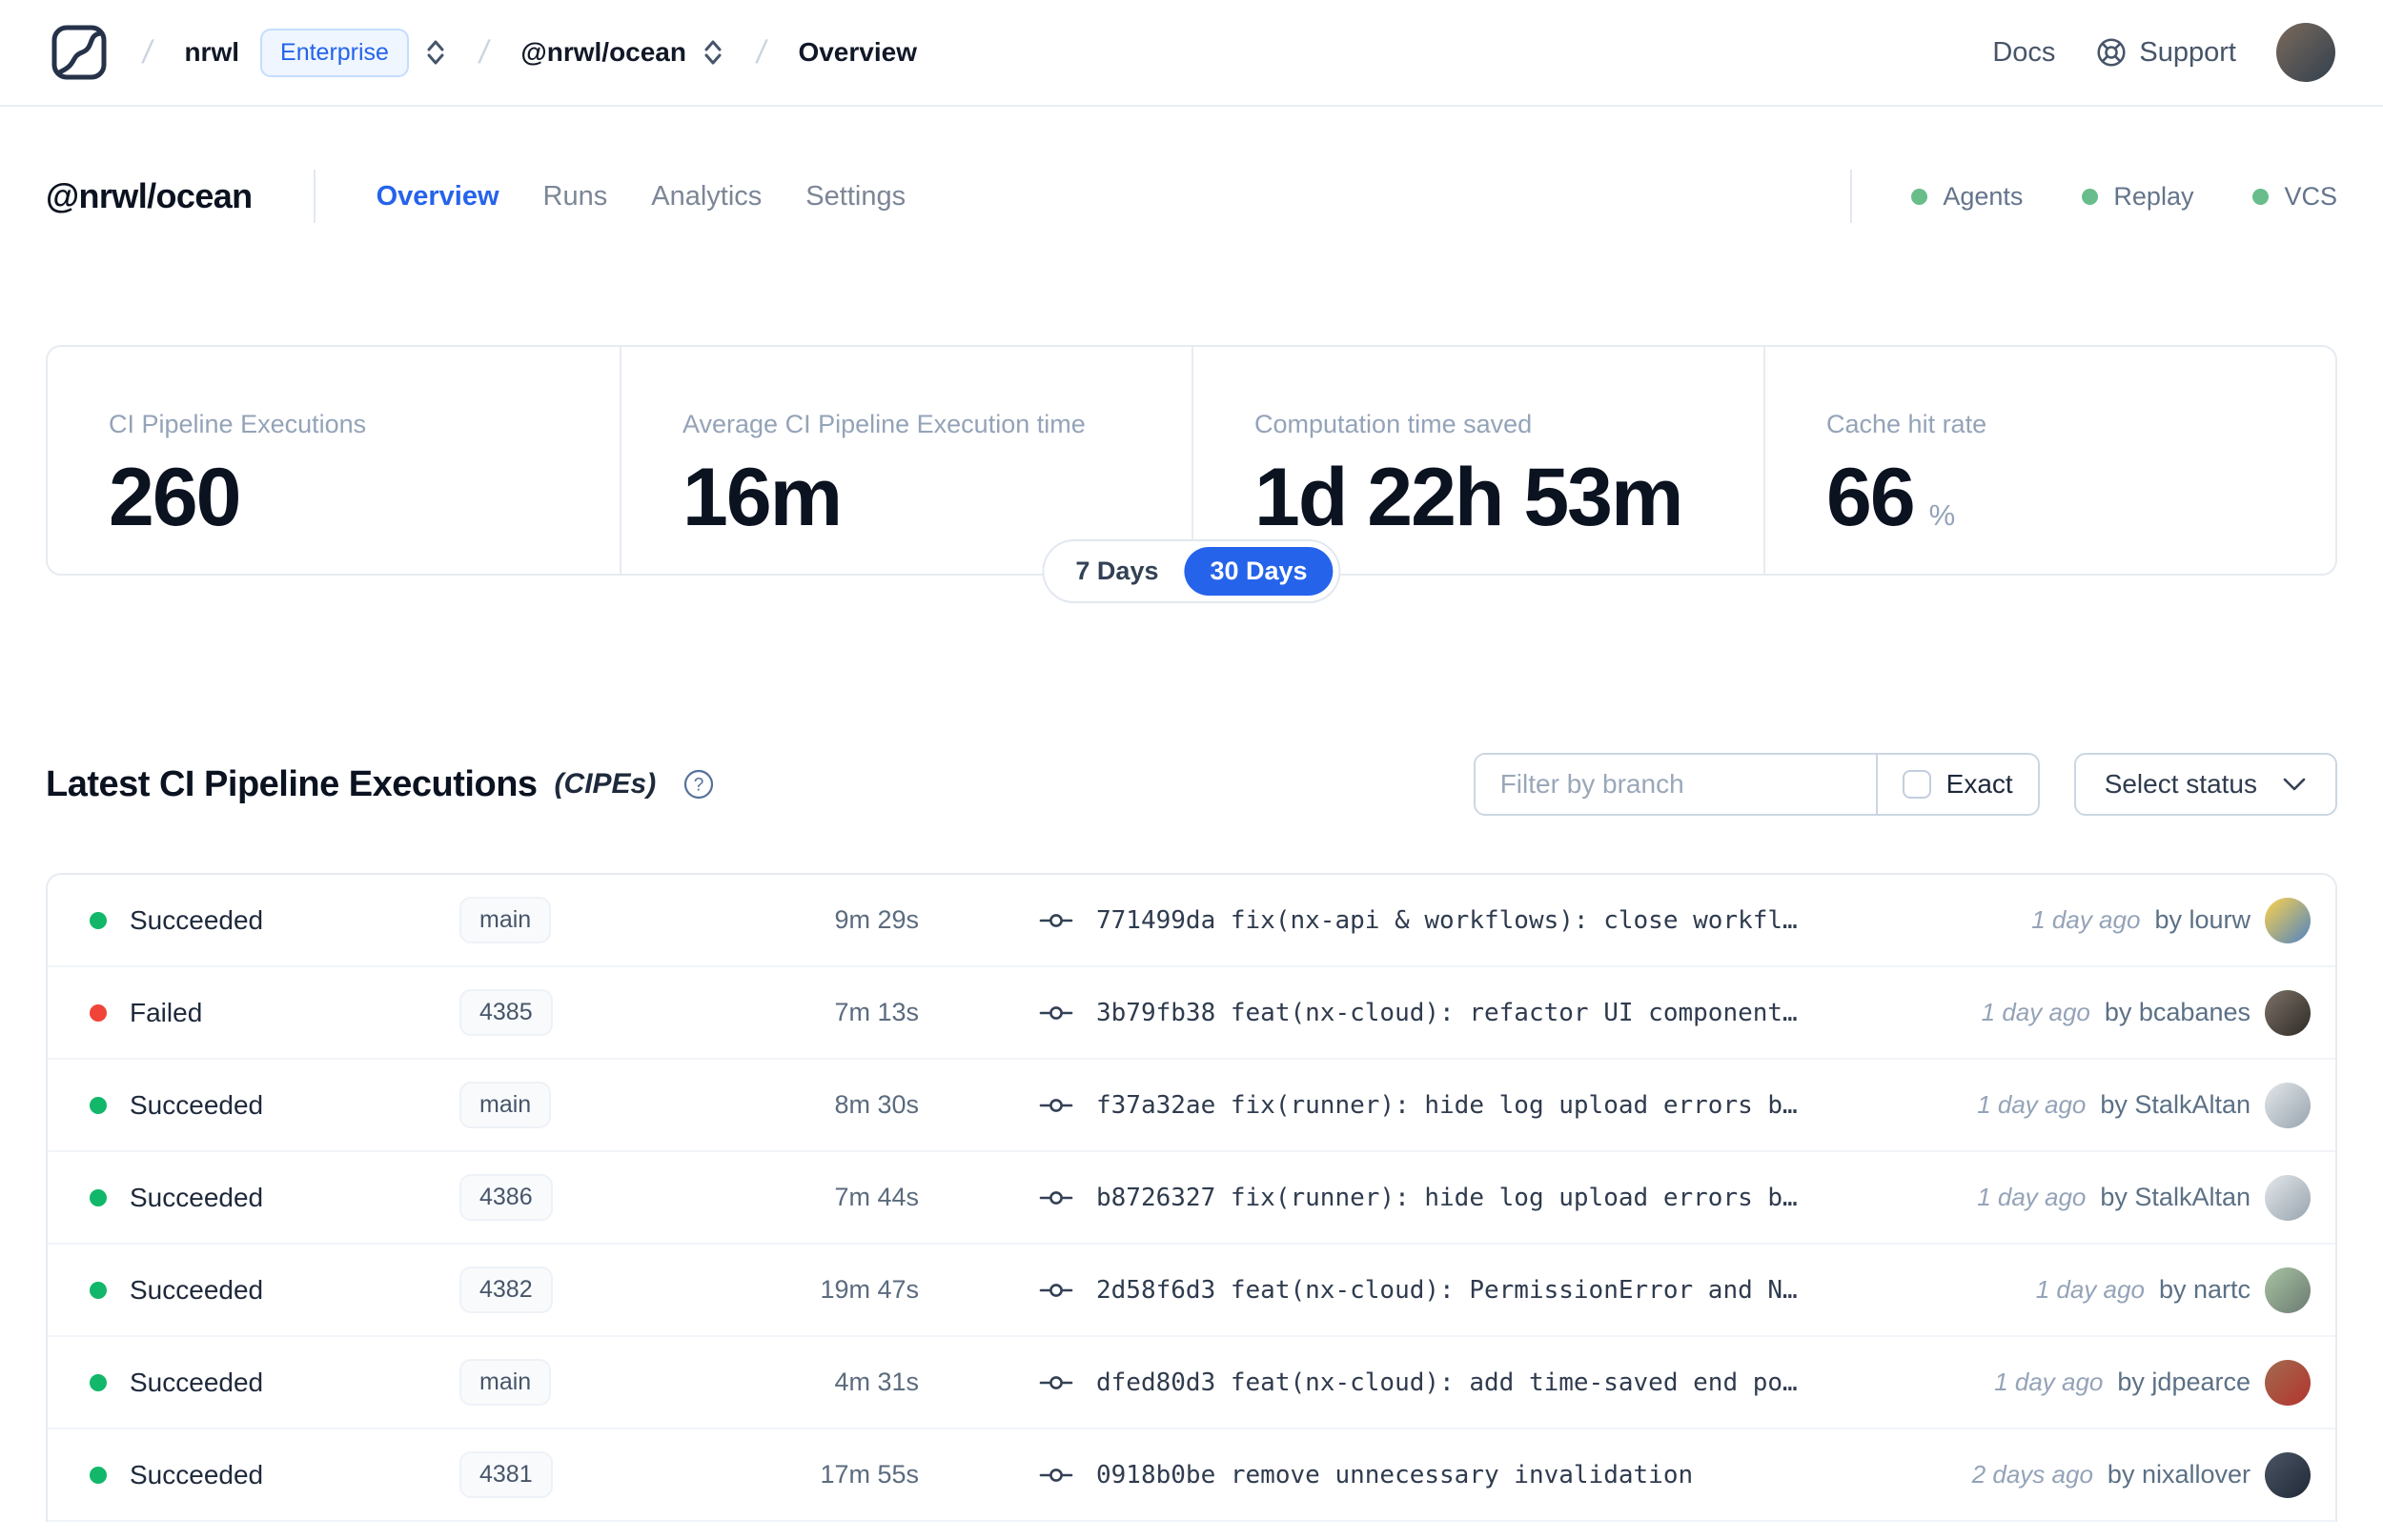 Image resolution: width=2383 pixels, height=1540 pixels. What do you see at coordinates (877, 1197) in the screenshot?
I see `duration-cell: 7m 44s` at bounding box center [877, 1197].